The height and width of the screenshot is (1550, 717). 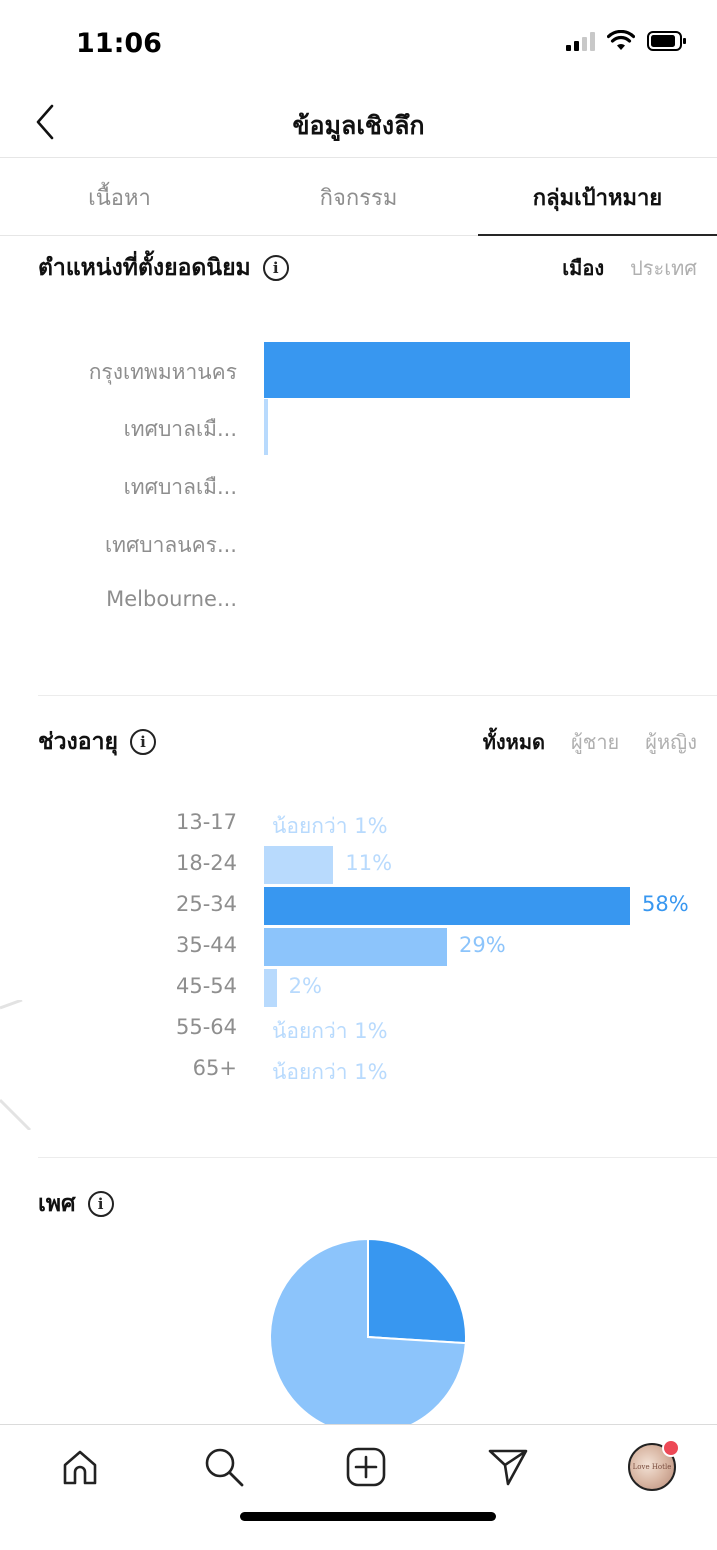 What do you see at coordinates (621, 40) in the screenshot?
I see `wifi-icon` at bounding box center [621, 40].